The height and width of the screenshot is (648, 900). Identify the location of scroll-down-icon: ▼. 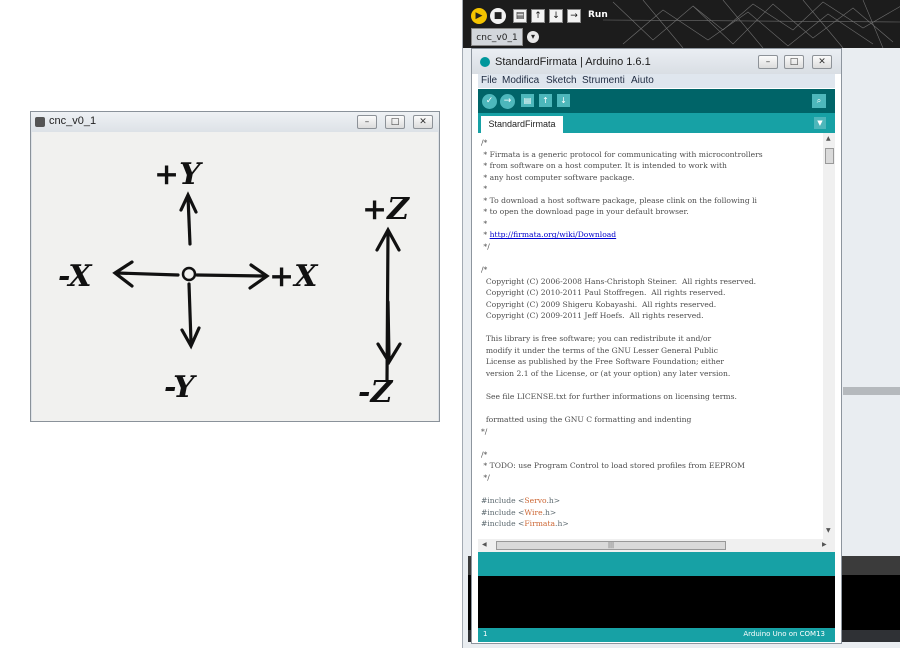
(828, 530).